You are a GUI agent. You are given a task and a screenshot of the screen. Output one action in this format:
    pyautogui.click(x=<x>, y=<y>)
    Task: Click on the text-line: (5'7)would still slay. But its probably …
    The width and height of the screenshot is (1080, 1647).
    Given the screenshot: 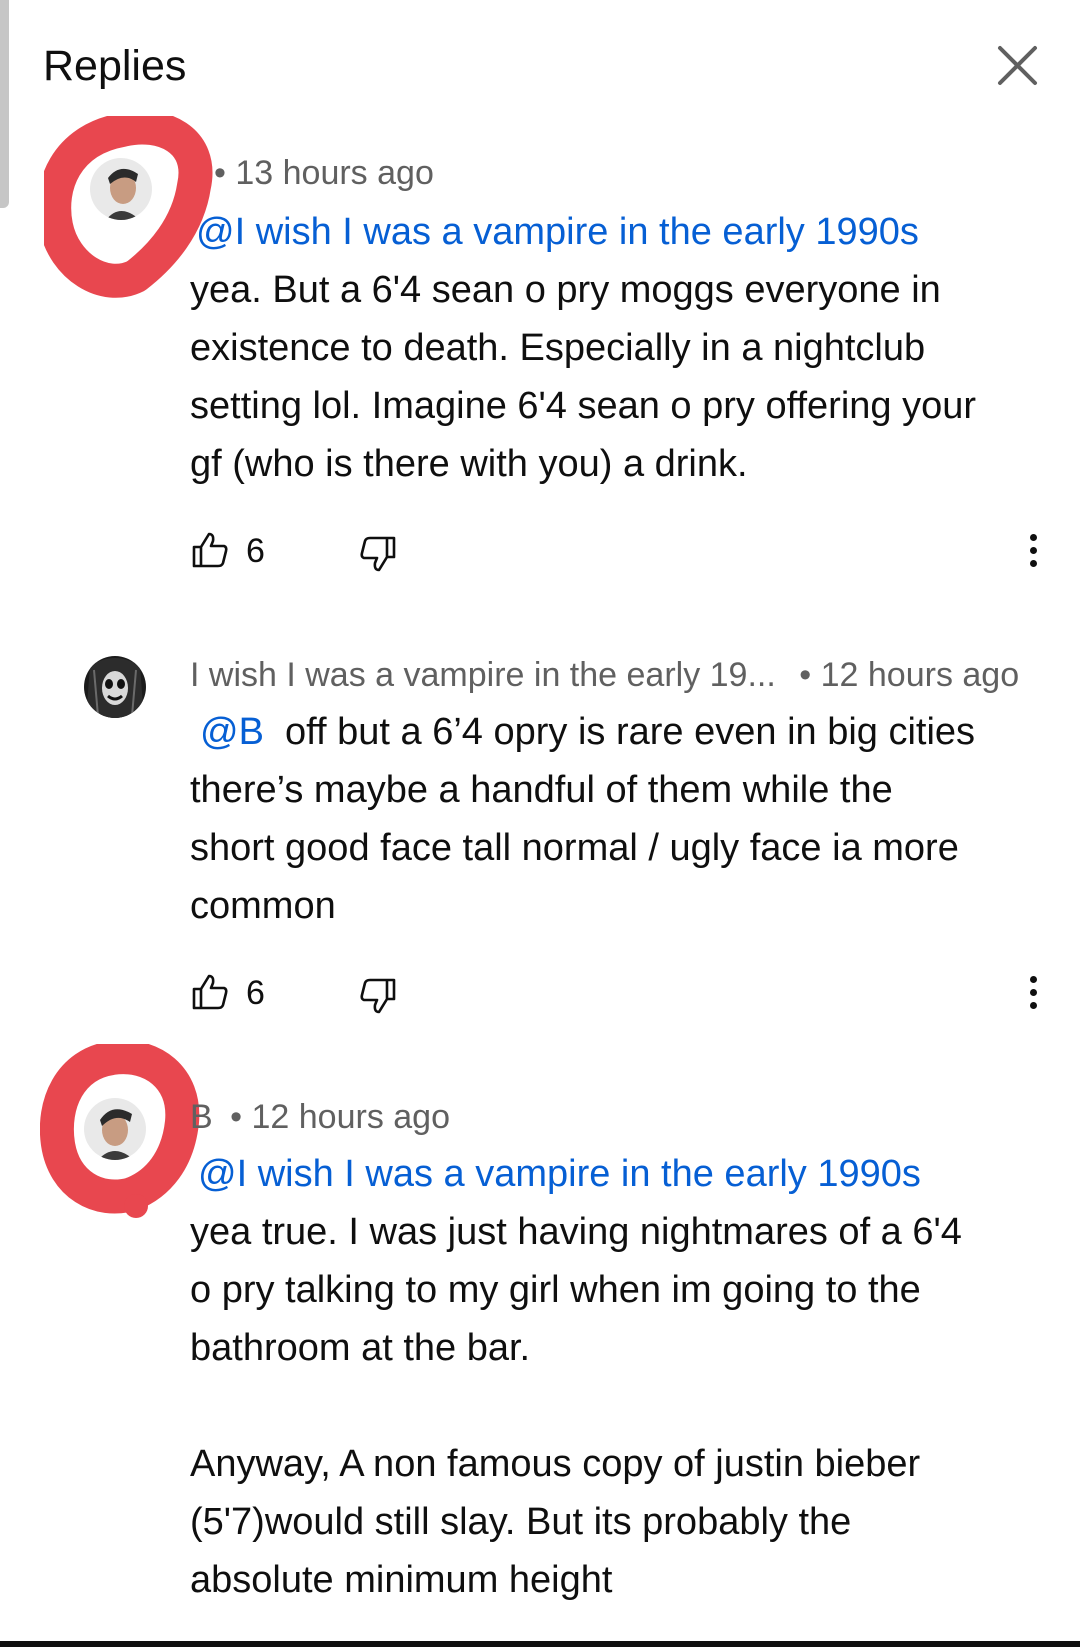 What is the action you would take?
    pyautogui.click(x=521, y=1522)
    